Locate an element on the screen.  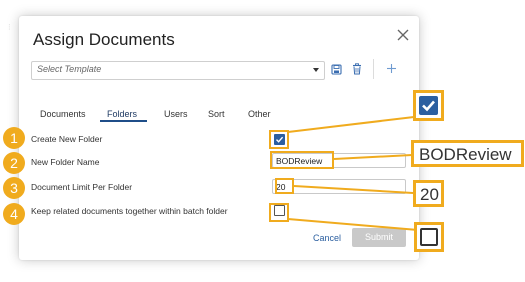
checkmark-icon is located at coordinates (428, 106).